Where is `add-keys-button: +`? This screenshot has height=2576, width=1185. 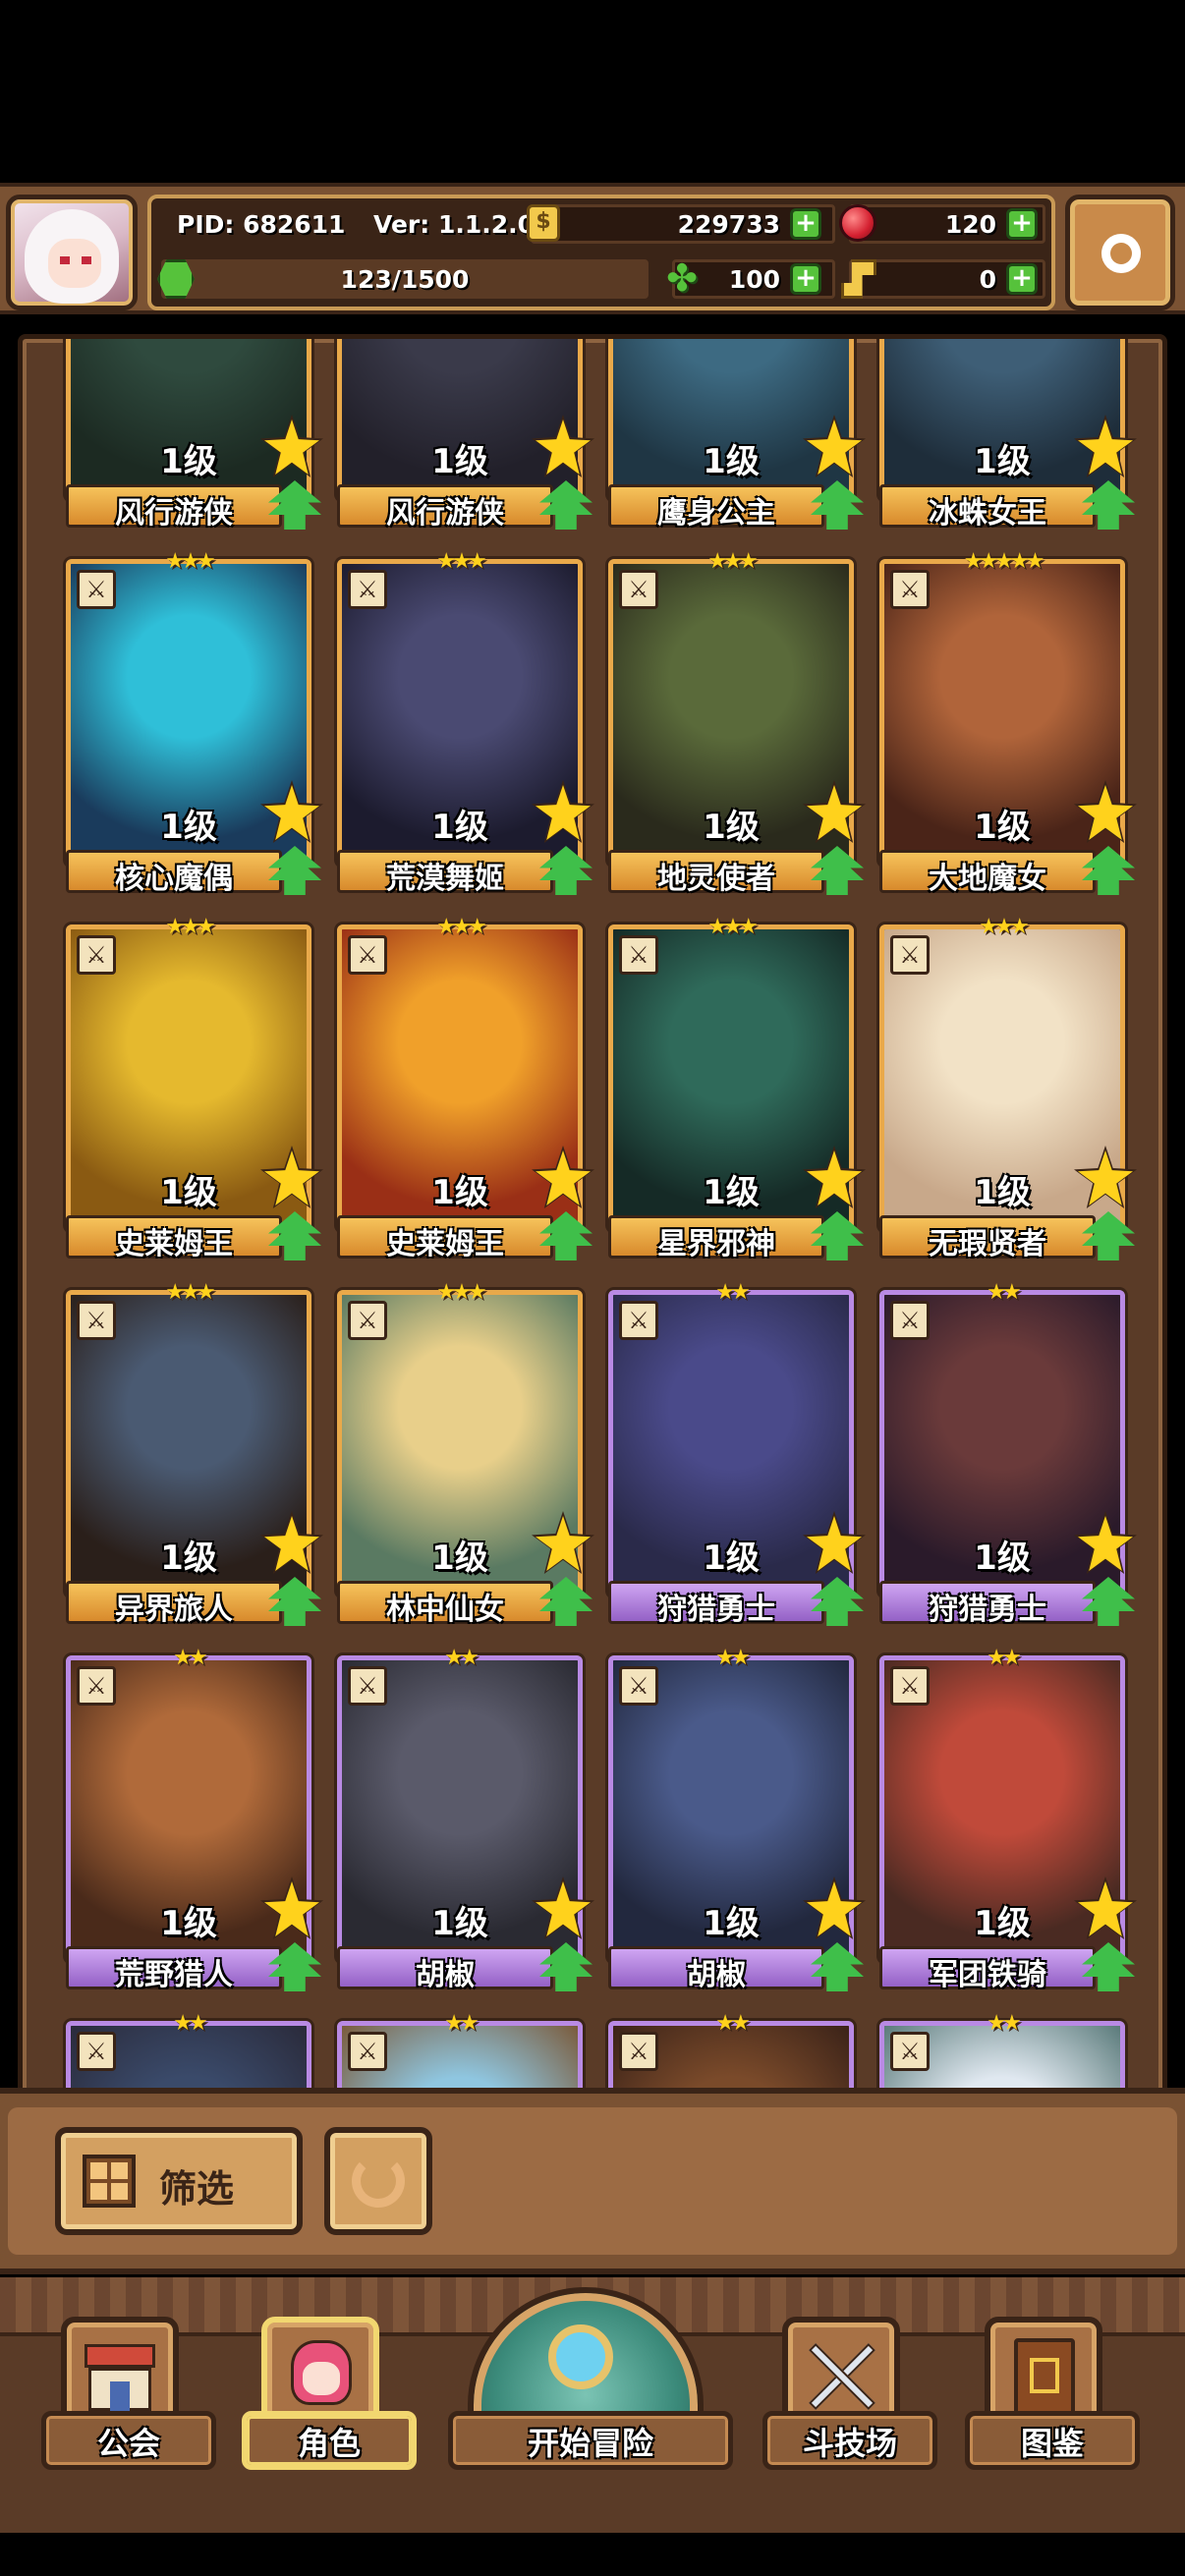 add-keys-button: + is located at coordinates (1022, 279).